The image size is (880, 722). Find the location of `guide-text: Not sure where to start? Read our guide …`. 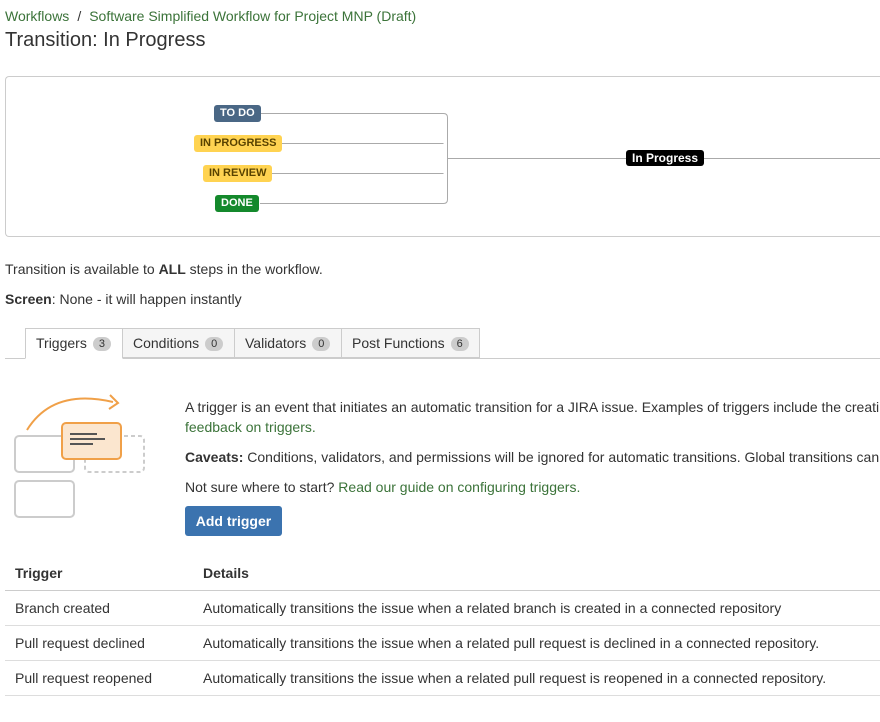

guide-text: Not sure where to start? Read our guide … is located at coordinates (382, 487).